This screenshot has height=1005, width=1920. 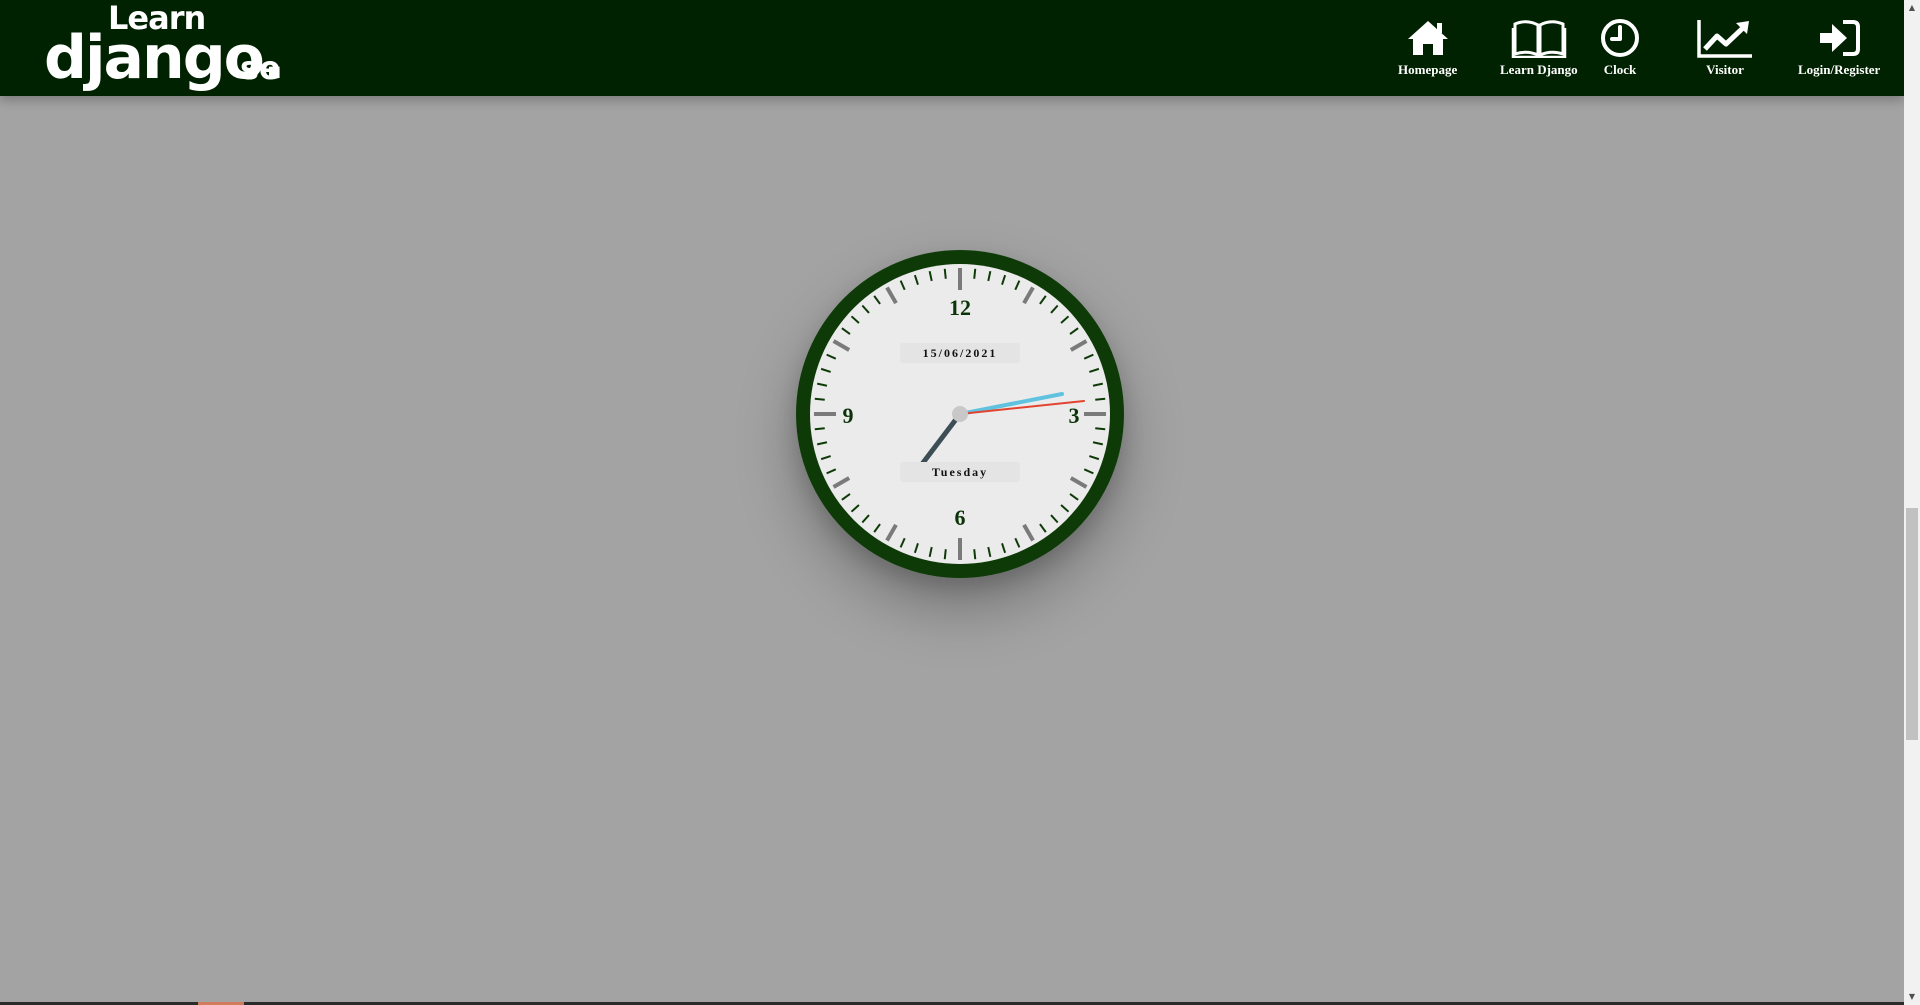 What do you see at coordinates (960, 472) in the screenshot?
I see `clock-day: Tuesday` at bounding box center [960, 472].